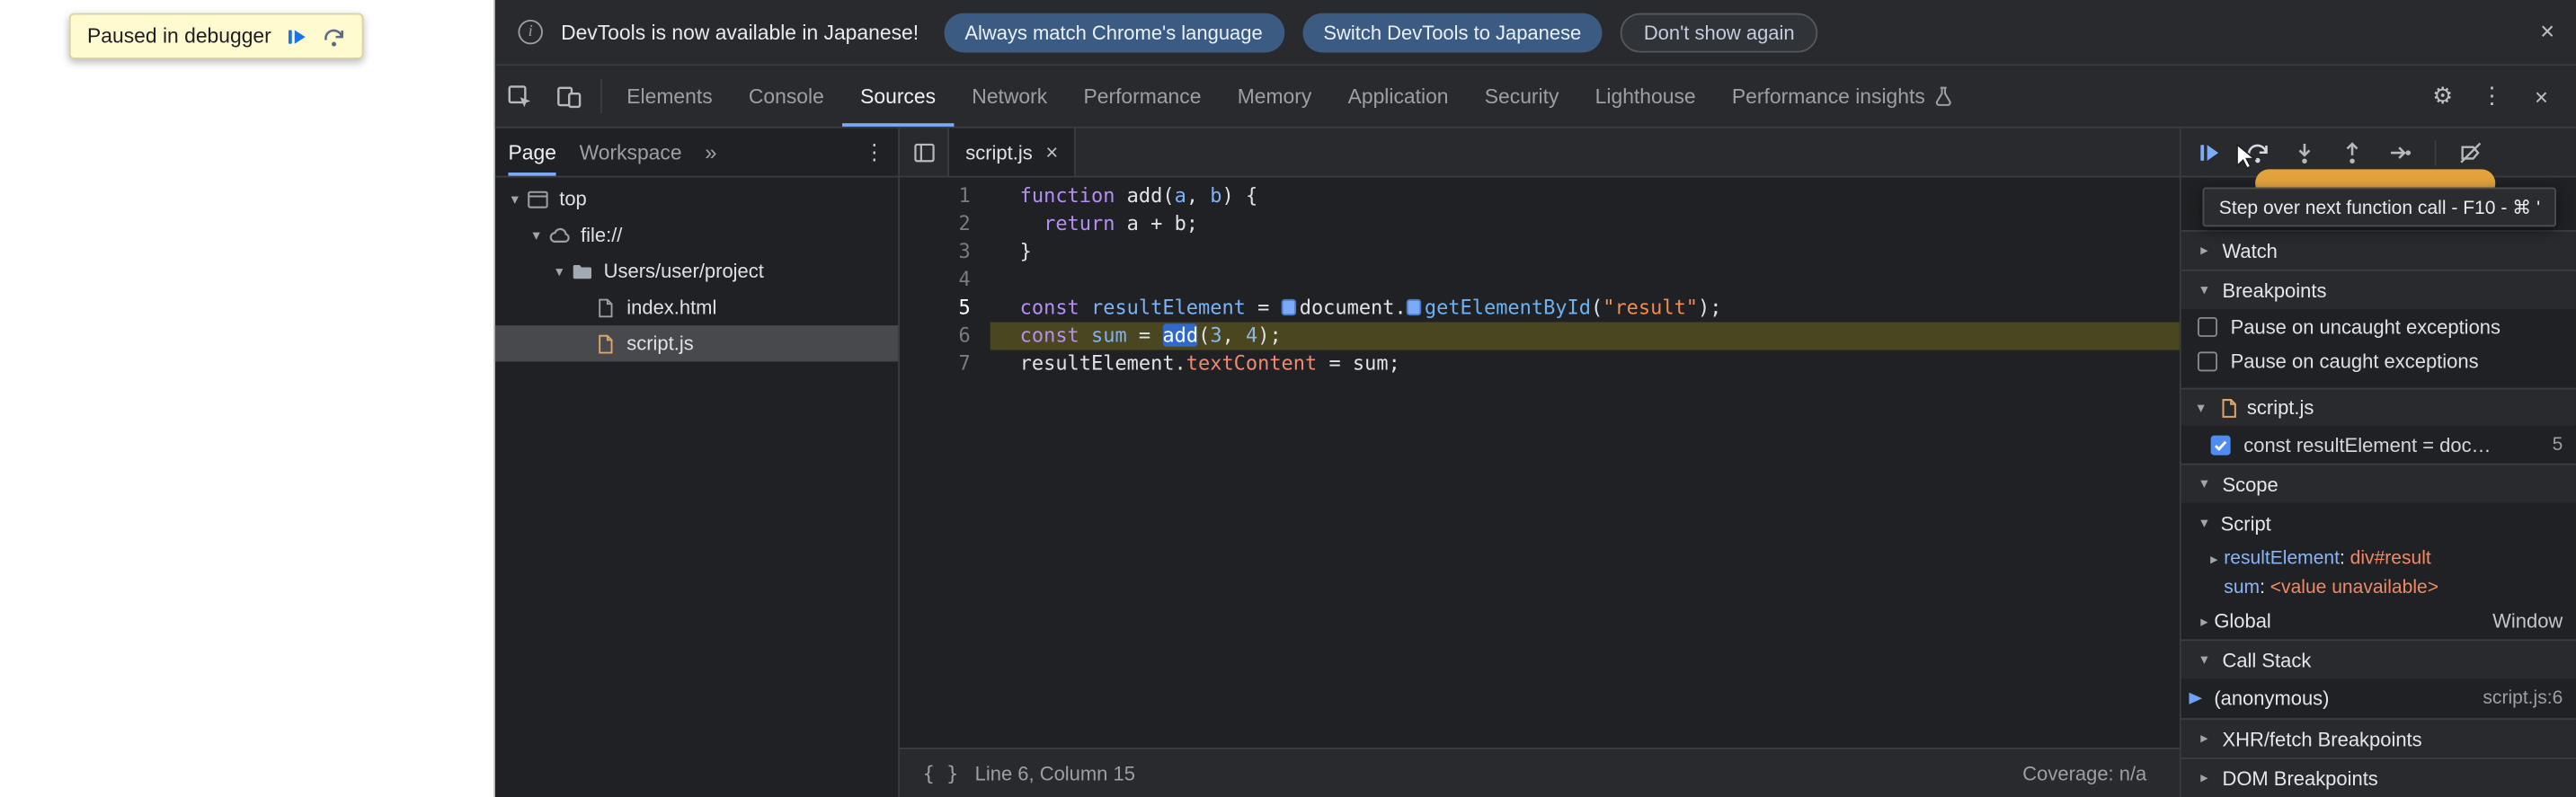  I want to click on gutter-line-6: 6, so click(945, 336).